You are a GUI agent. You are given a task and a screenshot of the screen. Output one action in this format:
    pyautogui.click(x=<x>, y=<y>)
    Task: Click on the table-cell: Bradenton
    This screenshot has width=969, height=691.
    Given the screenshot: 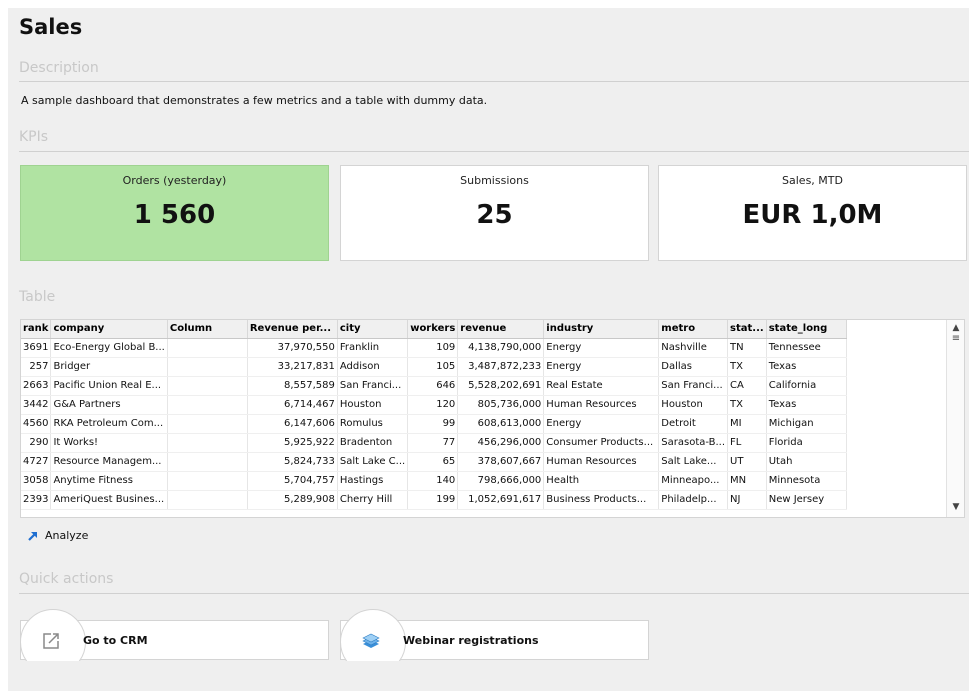 What is the action you would take?
    pyautogui.click(x=373, y=443)
    